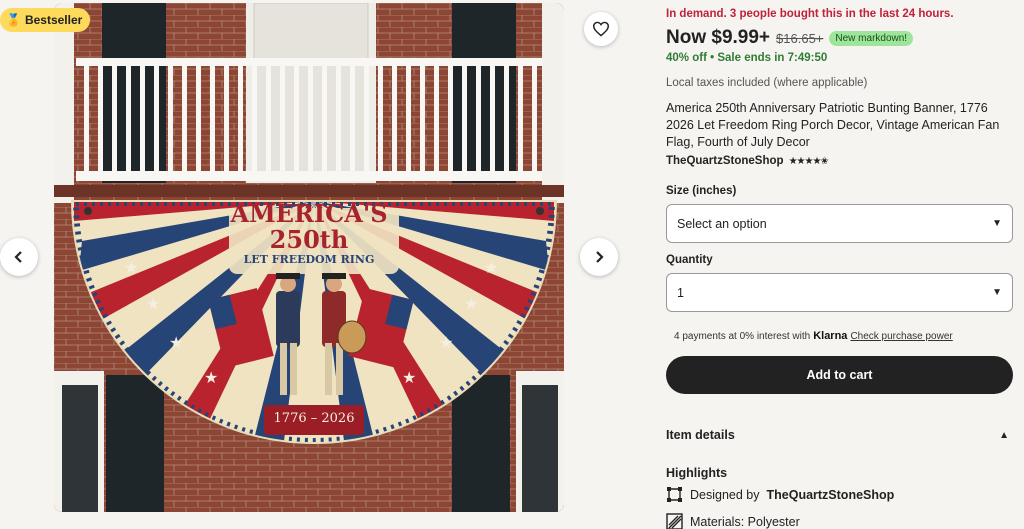 The width and height of the screenshot is (1024, 529). What do you see at coordinates (680, 292) in the screenshot?
I see `quantity-select-value: 1` at bounding box center [680, 292].